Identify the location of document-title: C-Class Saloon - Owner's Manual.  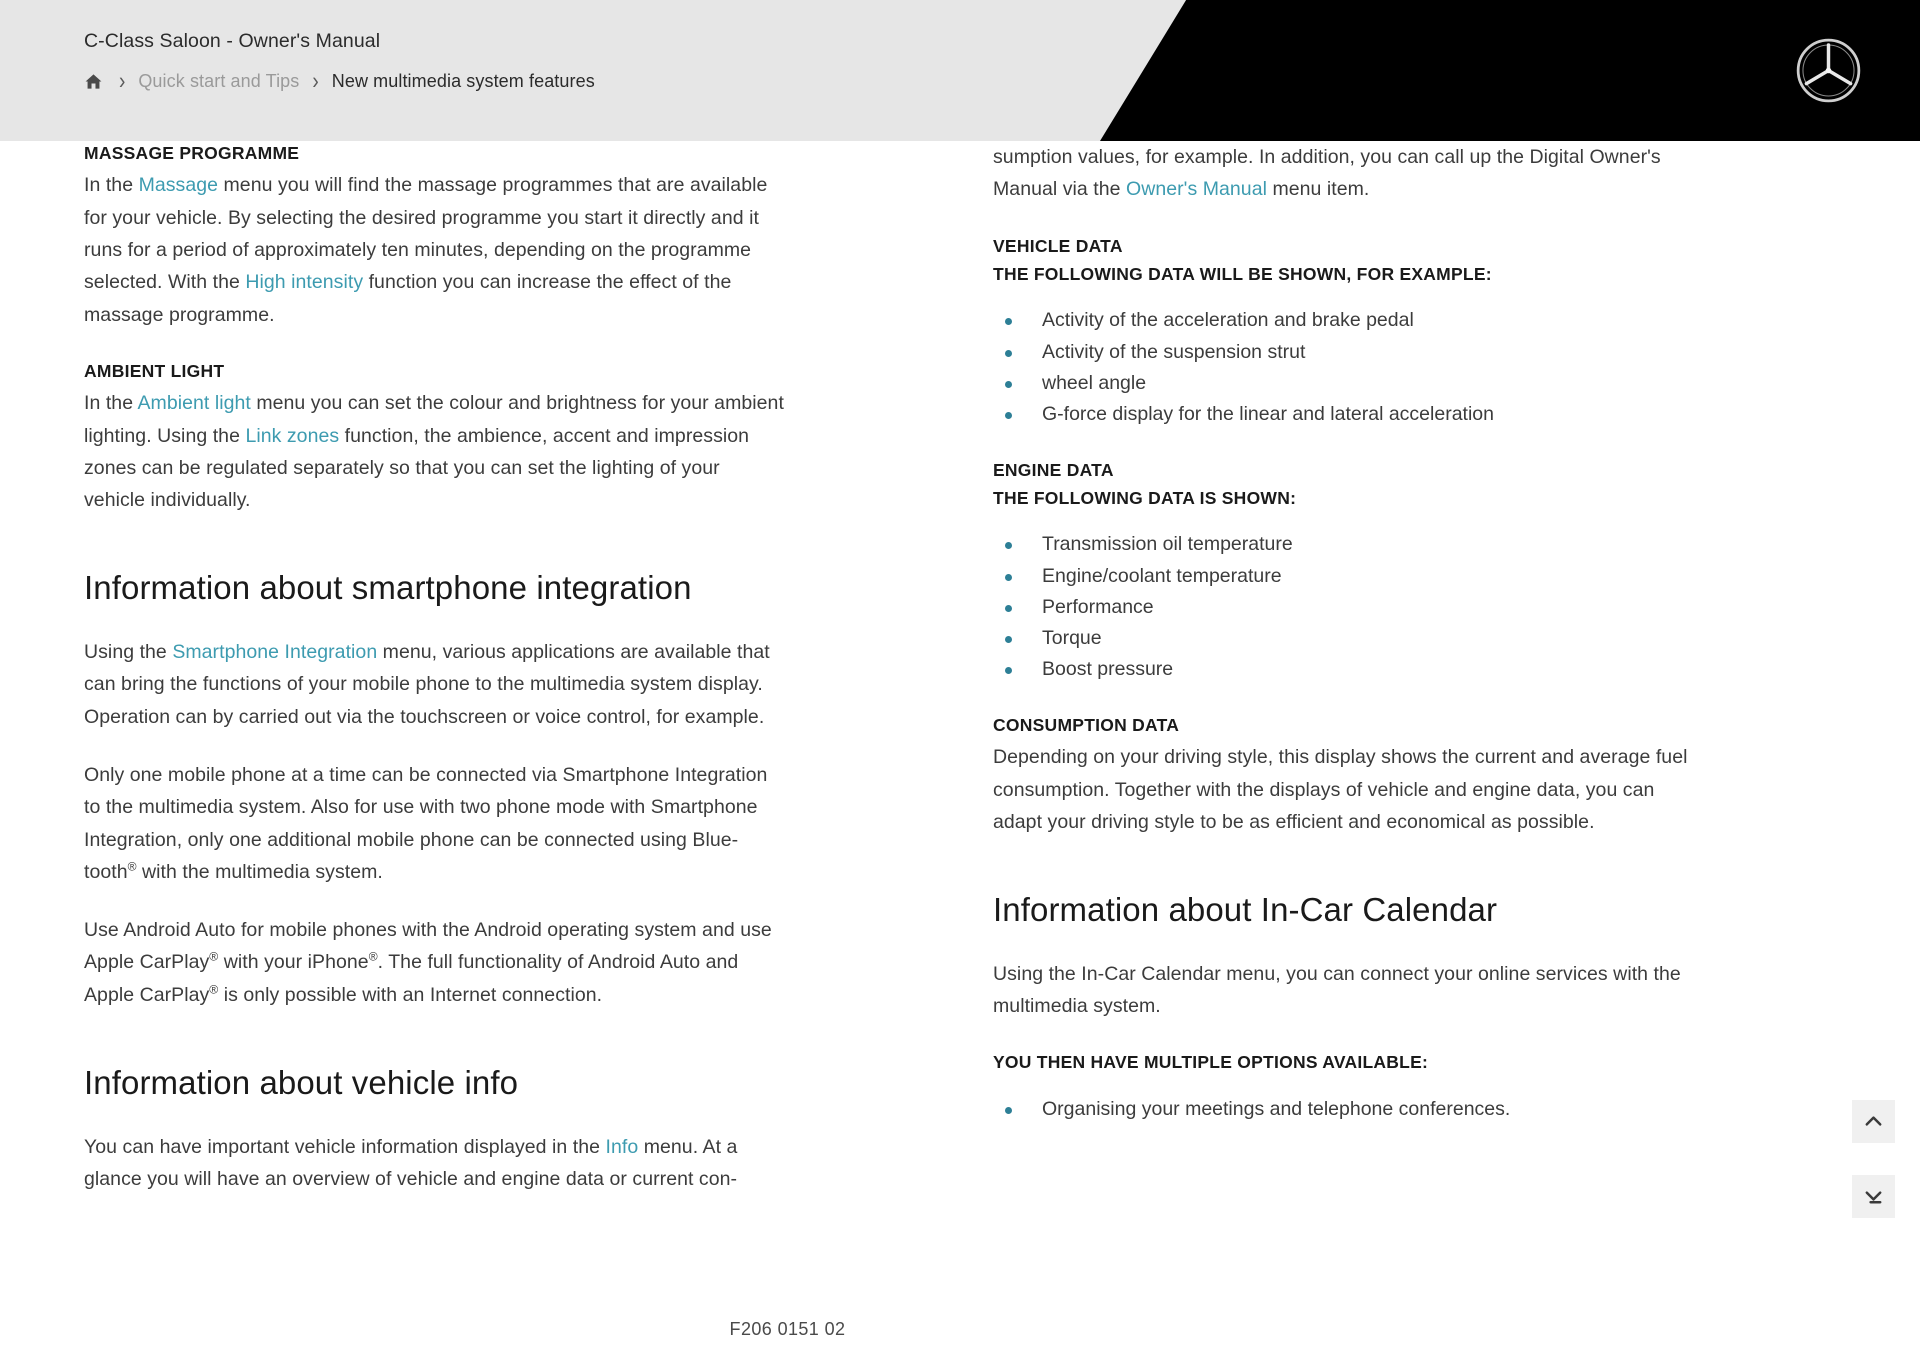
(232, 41).